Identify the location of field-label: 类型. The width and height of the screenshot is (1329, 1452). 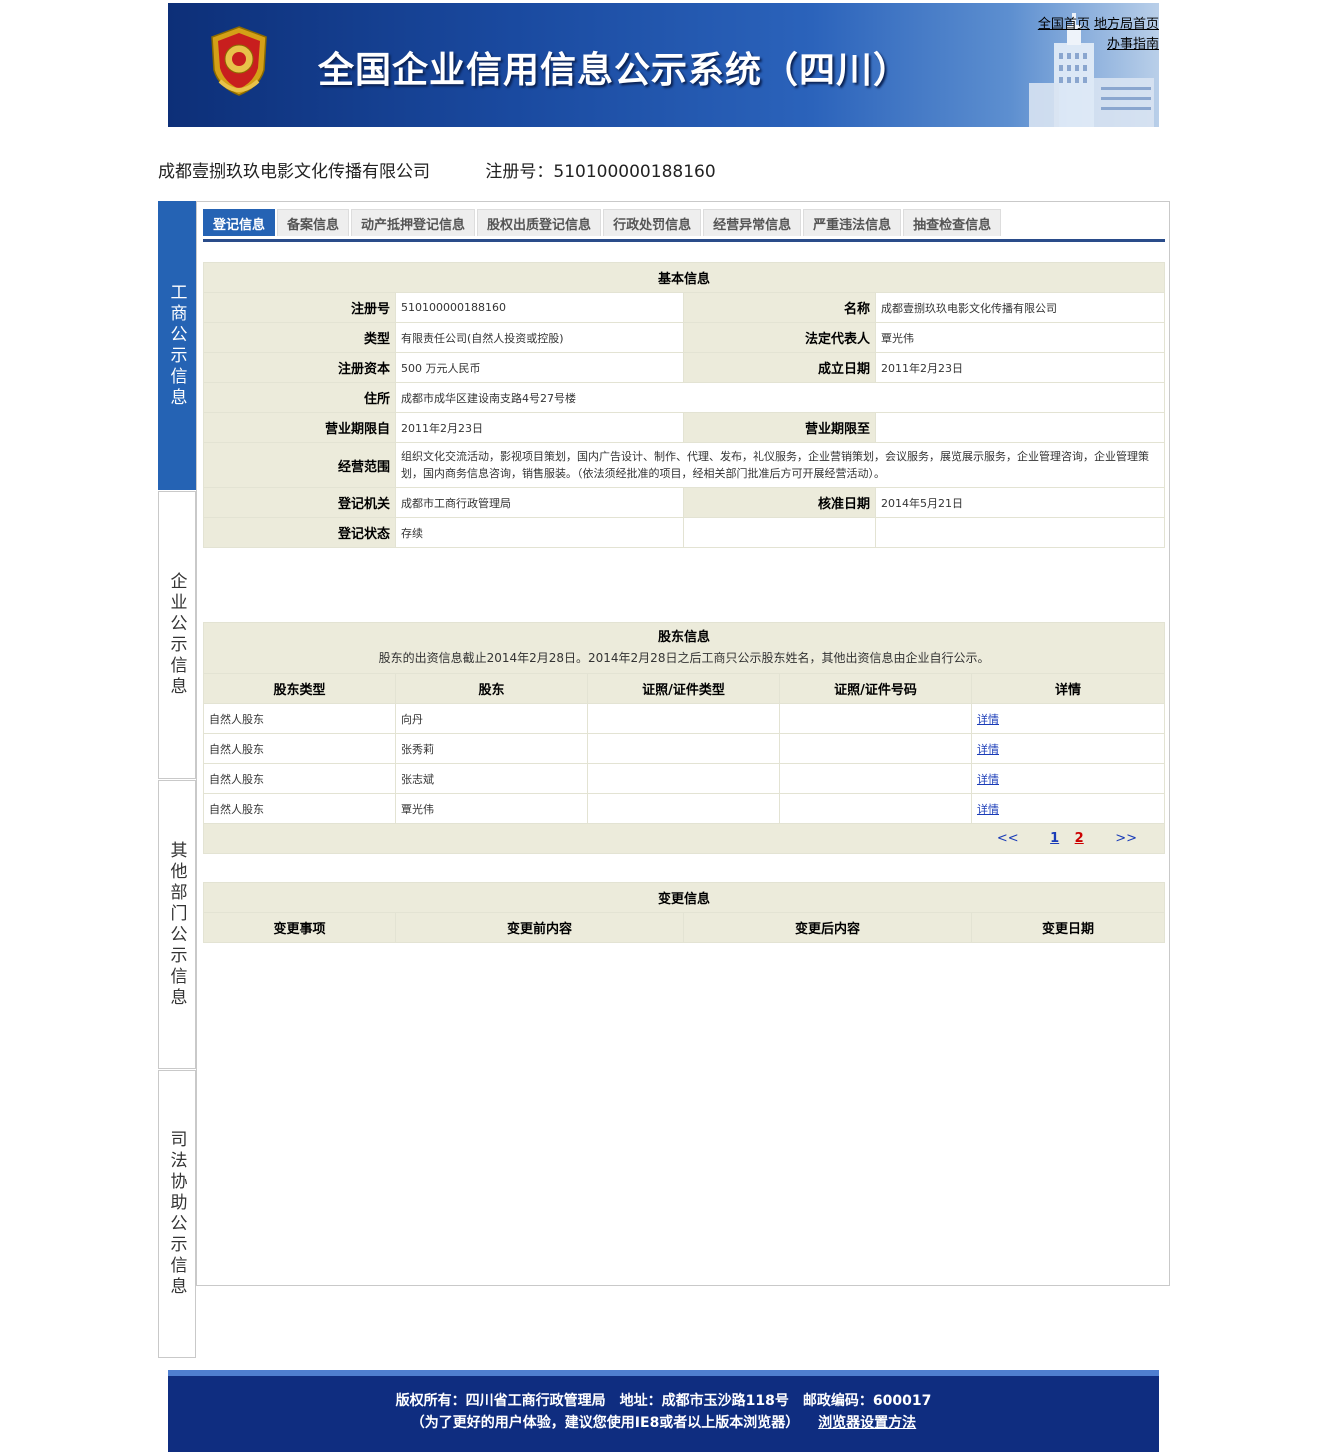
(299, 337).